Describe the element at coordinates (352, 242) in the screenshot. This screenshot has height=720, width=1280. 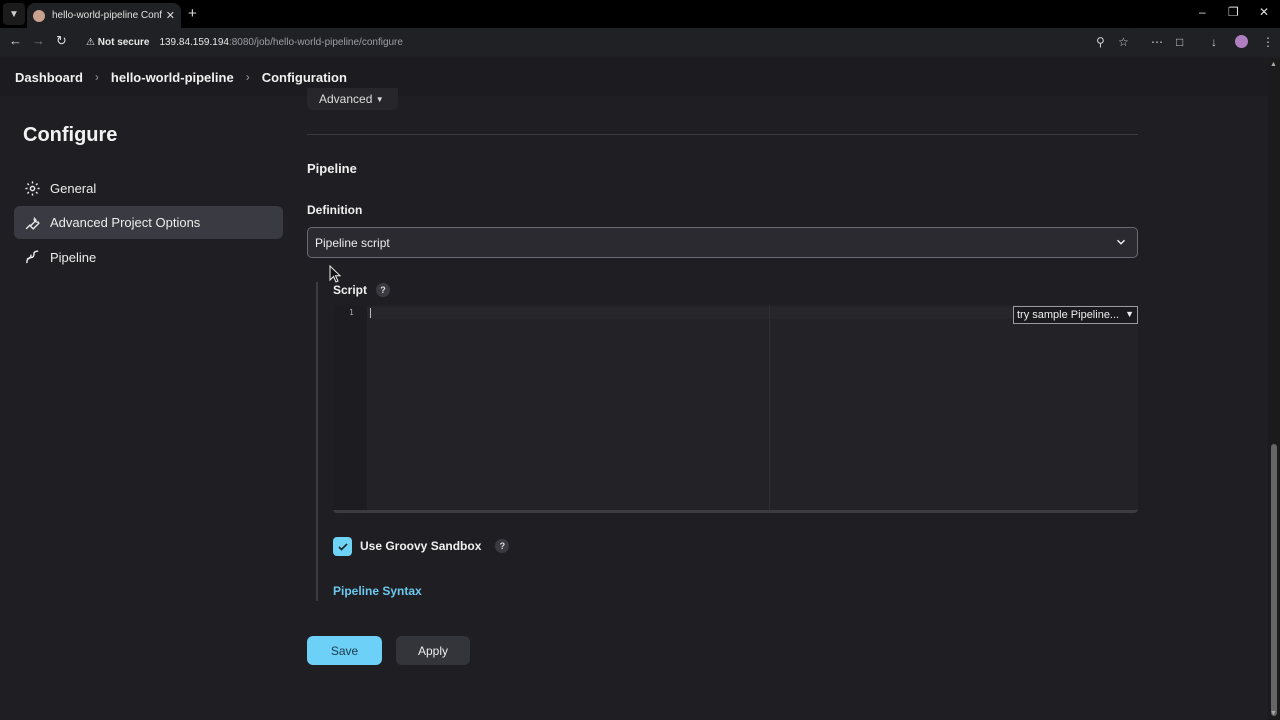
I see `definition-select-value: Pipeline script` at that location.